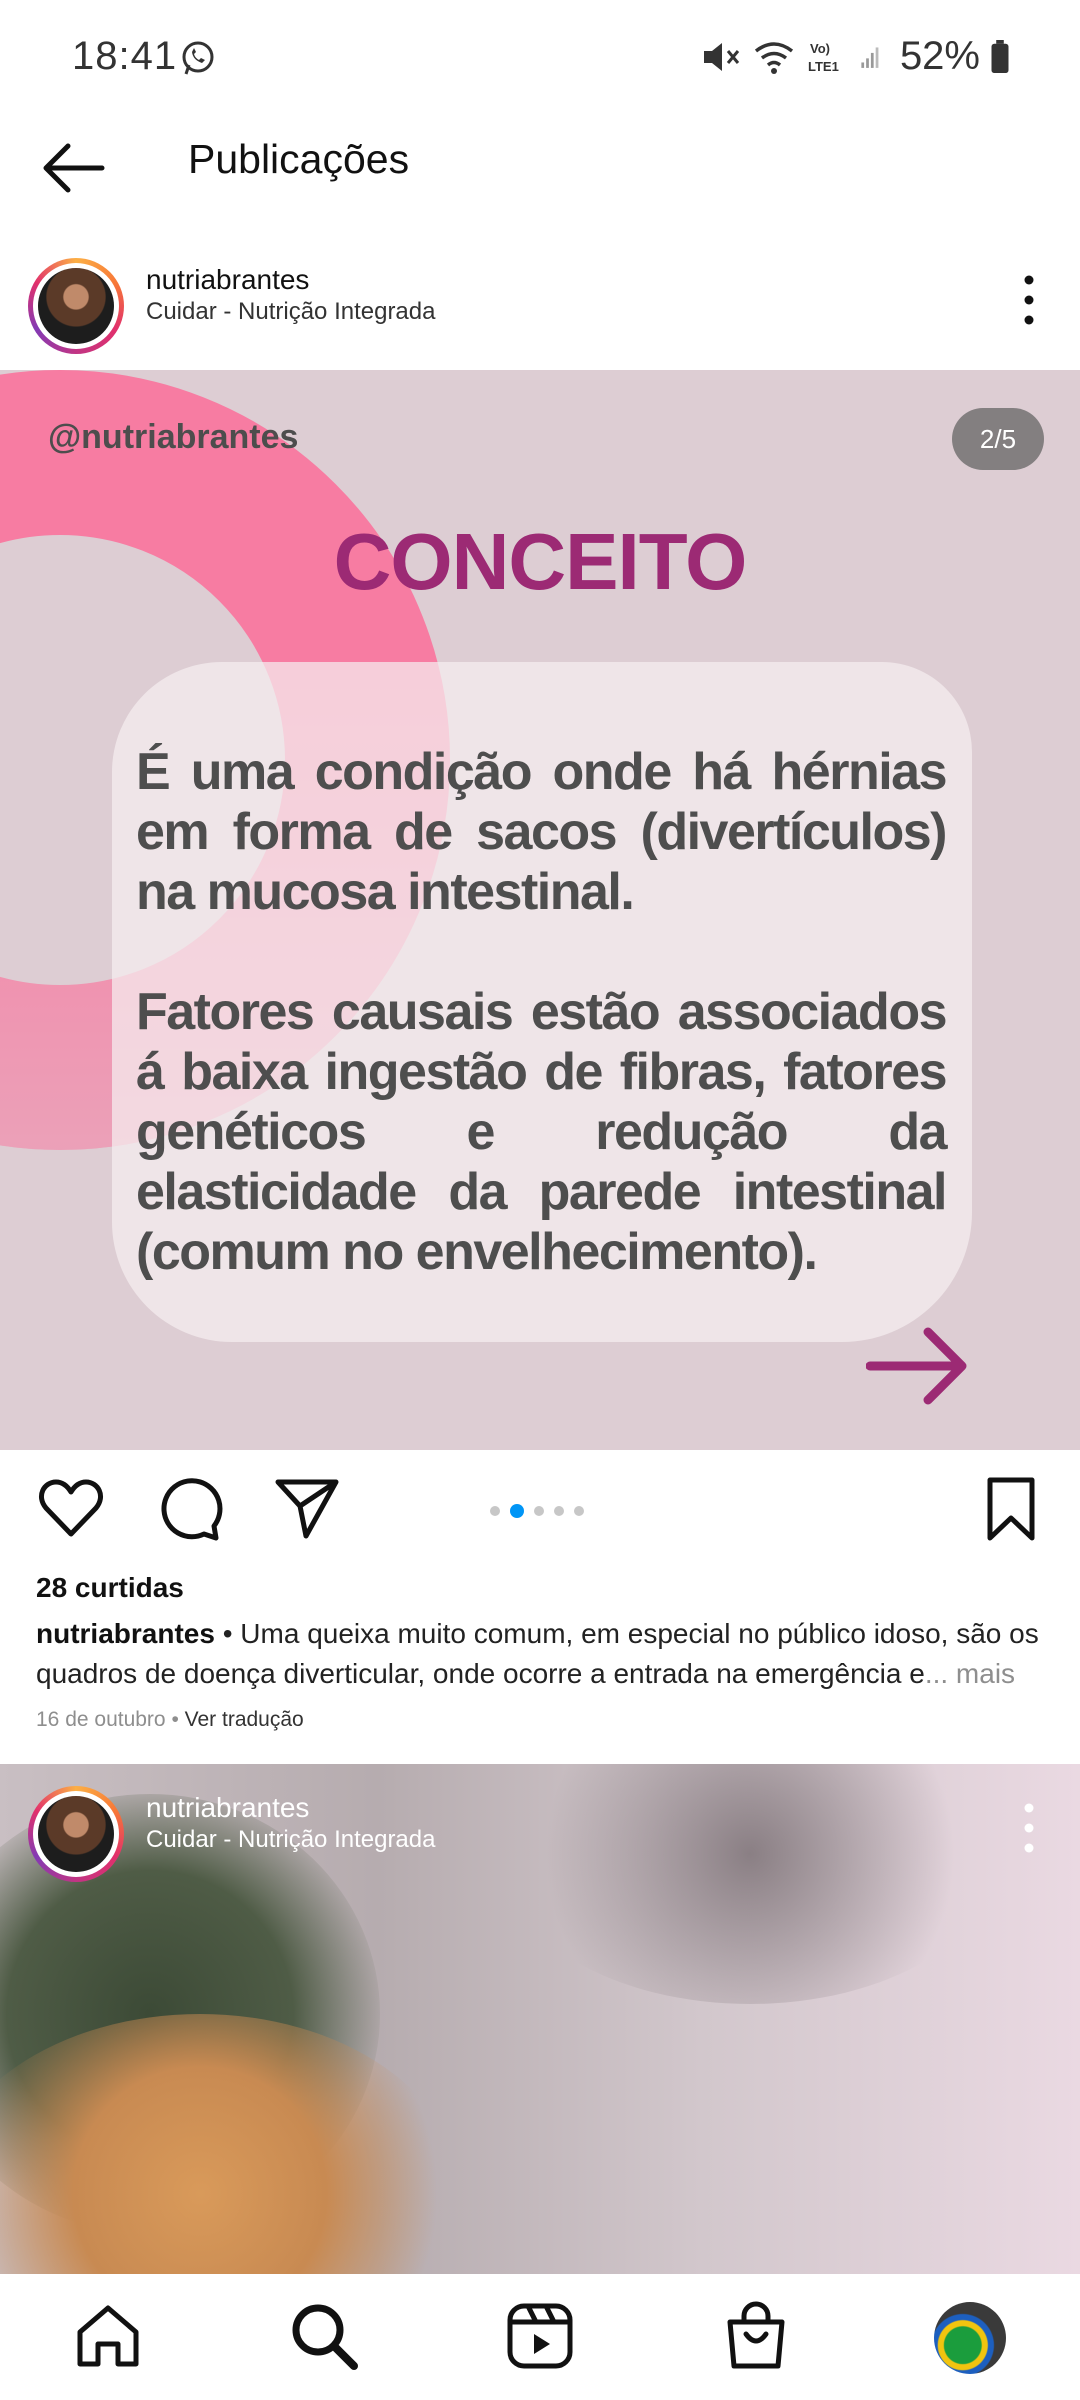 The height and width of the screenshot is (2400, 1080). I want to click on status-time: 18:41, so click(125, 56).